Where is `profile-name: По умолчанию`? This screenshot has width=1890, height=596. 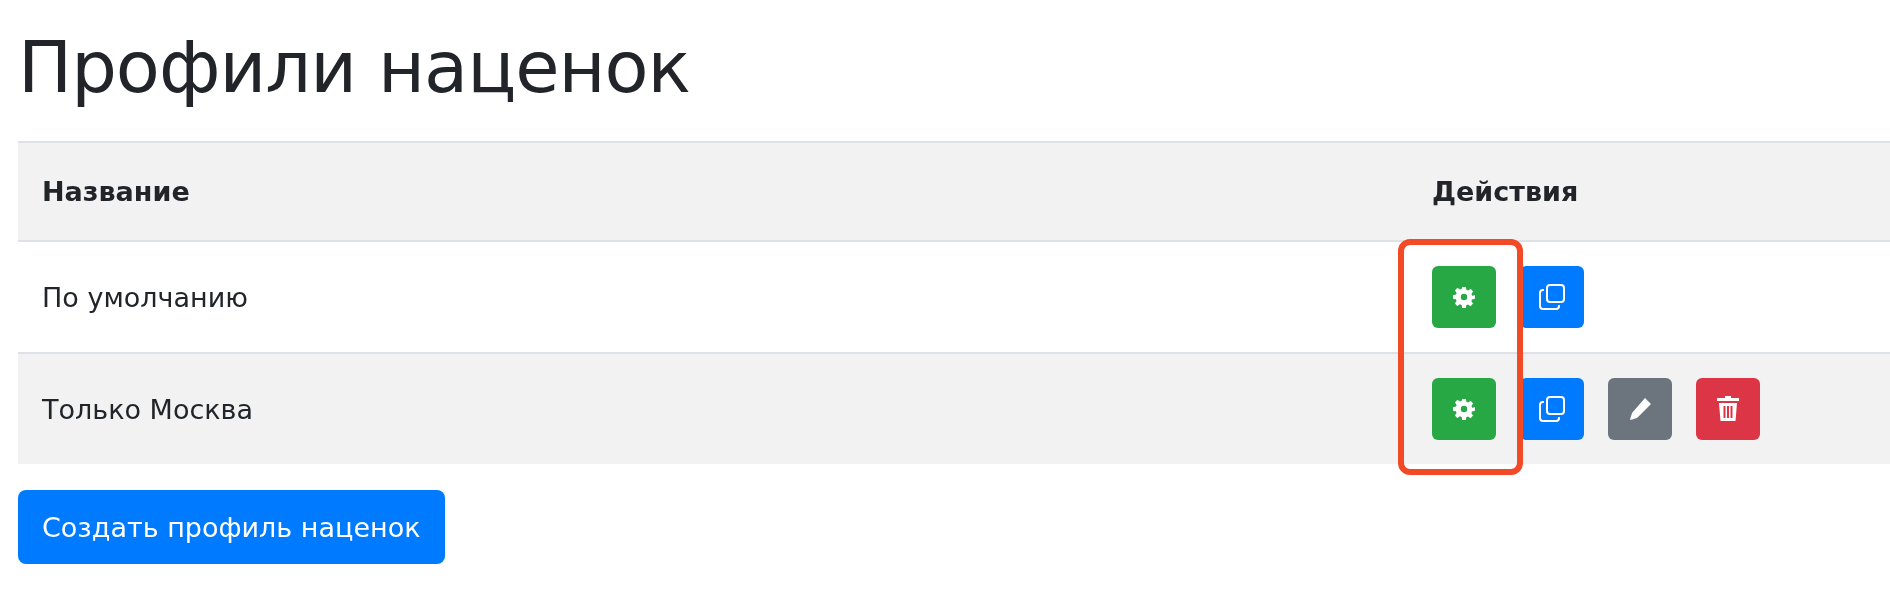 profile-name: По умолчанию is located at coordinates (145, 297).